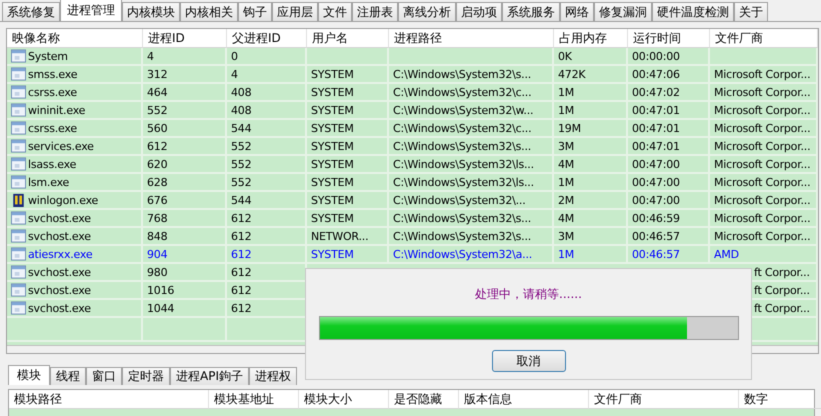 The height and width of the screenshot is (416, 821). Describe the element at coordinates (185, 273) in the screenshot. I see `table-cell: 980` at that location.